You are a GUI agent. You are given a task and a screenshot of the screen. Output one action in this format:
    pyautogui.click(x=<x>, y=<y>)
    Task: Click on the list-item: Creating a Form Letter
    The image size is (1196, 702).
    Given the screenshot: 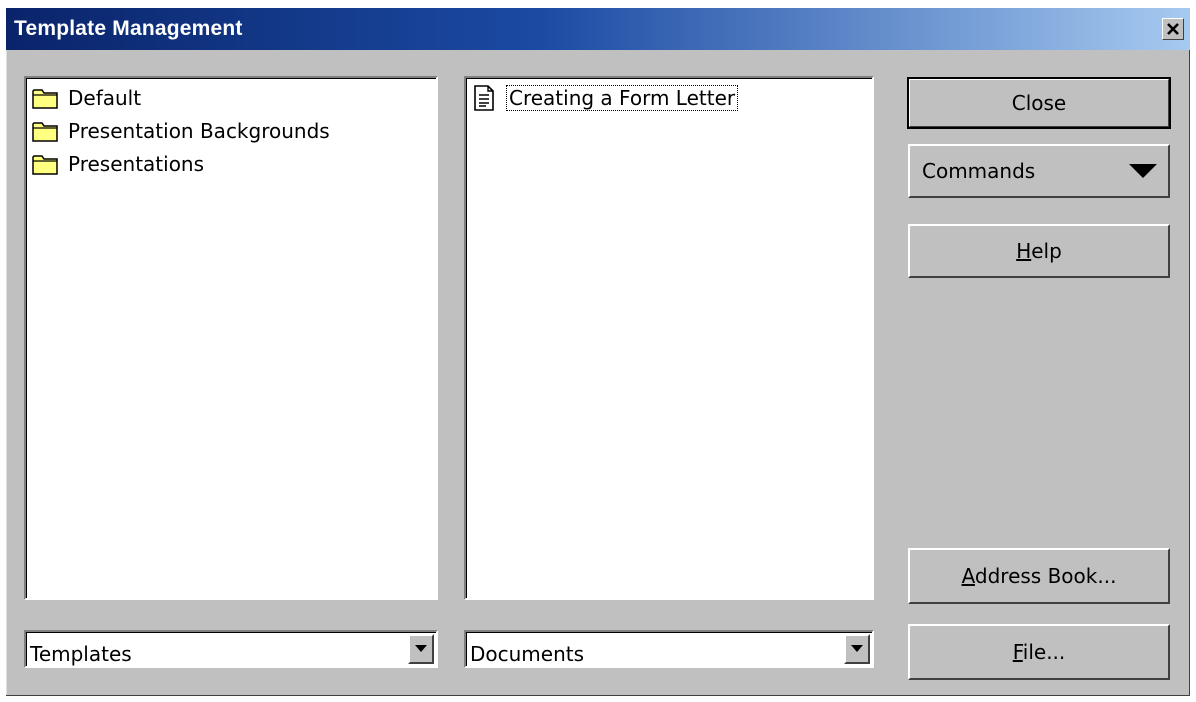 What is the action you would take?
    pyautogui.click(x=605, y=98)
    